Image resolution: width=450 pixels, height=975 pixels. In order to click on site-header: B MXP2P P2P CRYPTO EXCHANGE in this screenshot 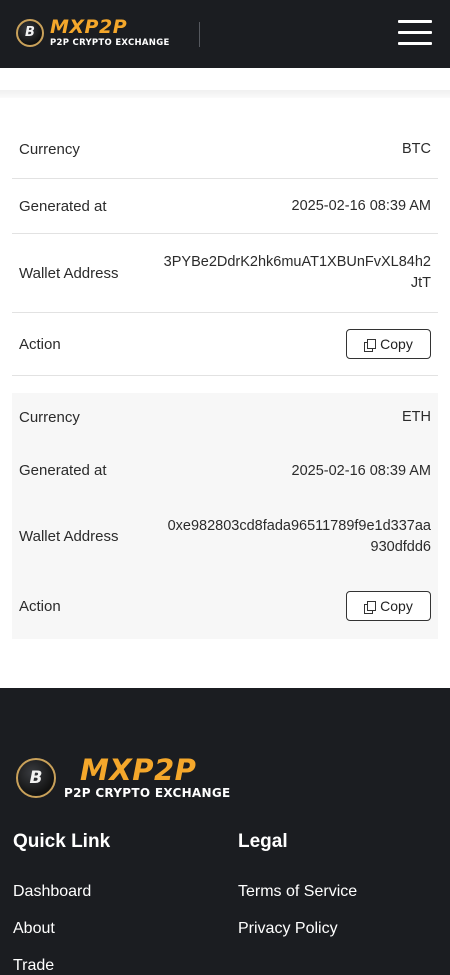, I will do `click(225, 34)`.